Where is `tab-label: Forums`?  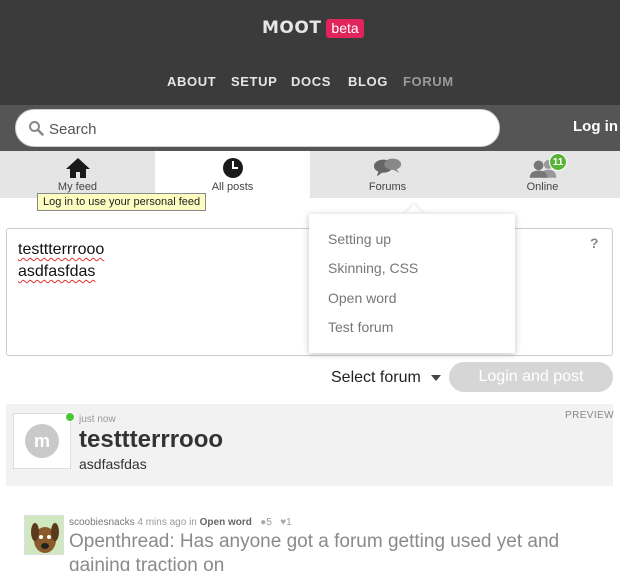
tab-label: Forums is located at coordinates (387, 187).